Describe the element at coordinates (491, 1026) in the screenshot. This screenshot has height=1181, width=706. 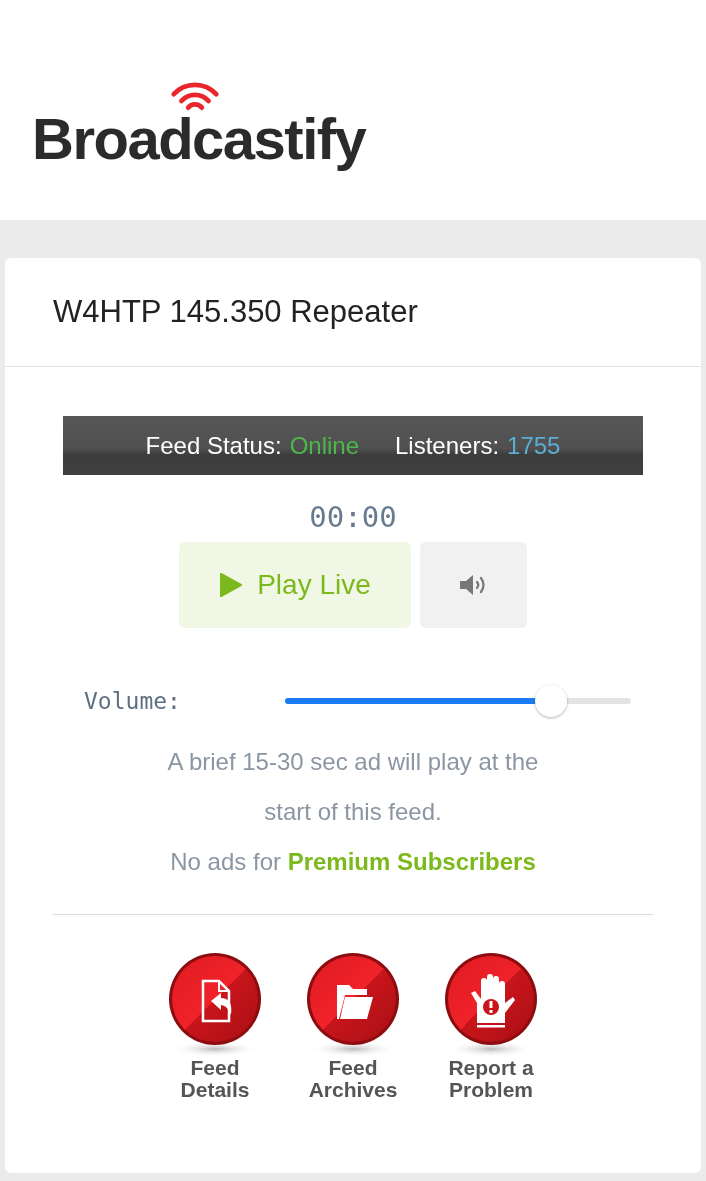
I see `quick-link: Report a Problem` at that location.